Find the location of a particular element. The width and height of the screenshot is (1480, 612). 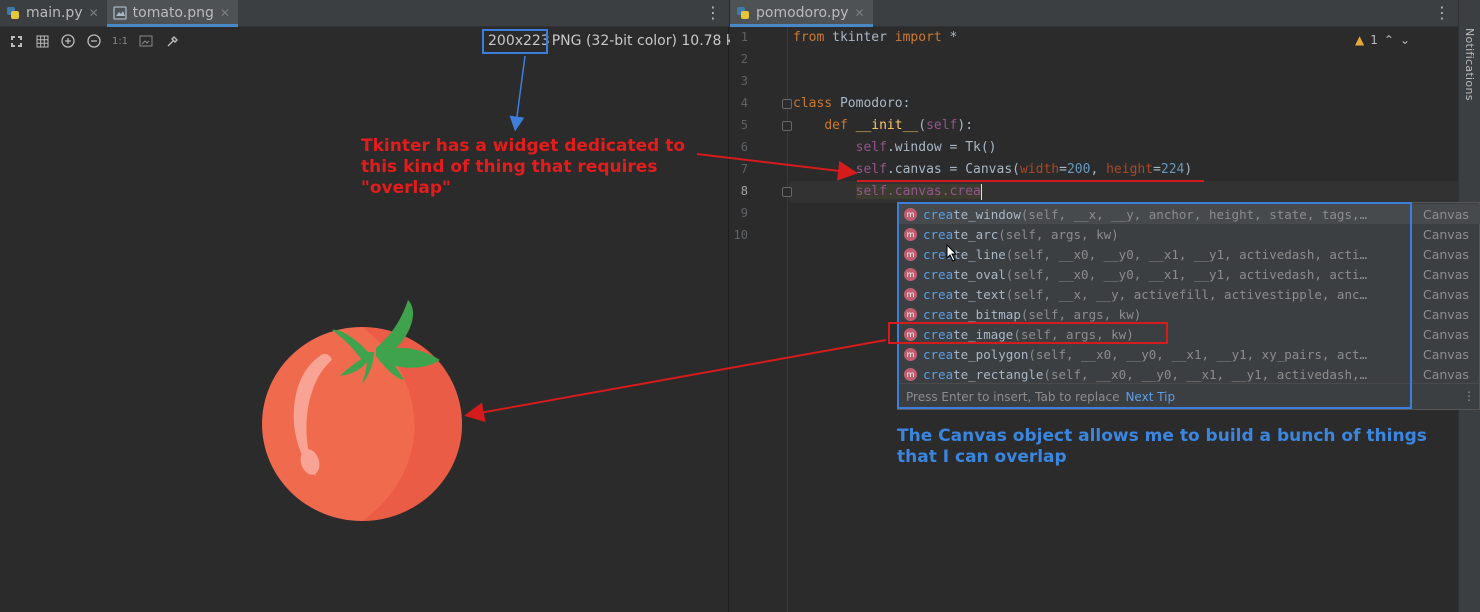

completion-item: m crea te_bitmap (self, args, kw) Canvas is located at coordinates (1189, 314).